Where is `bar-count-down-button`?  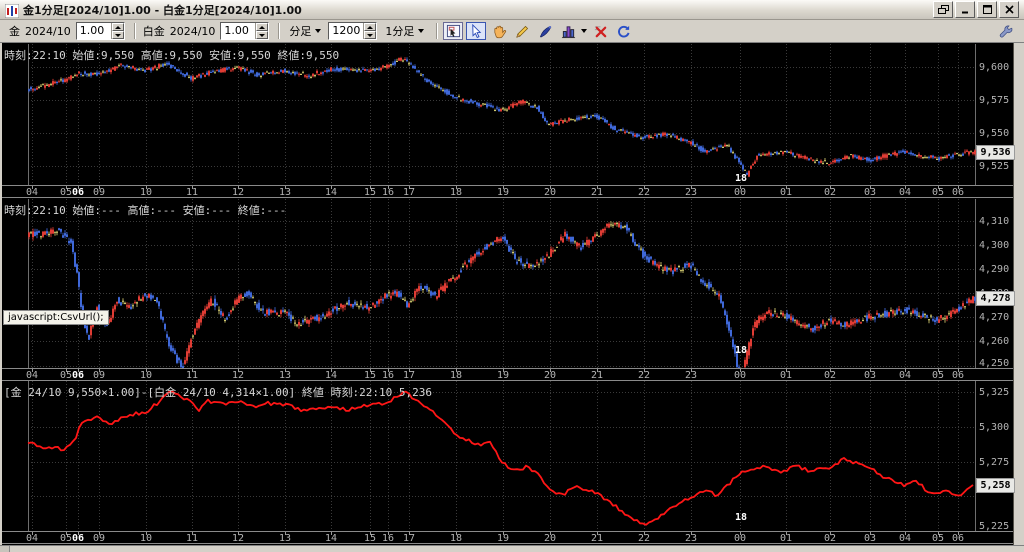 bar-count-down-button is located at coordinates (370, 35).